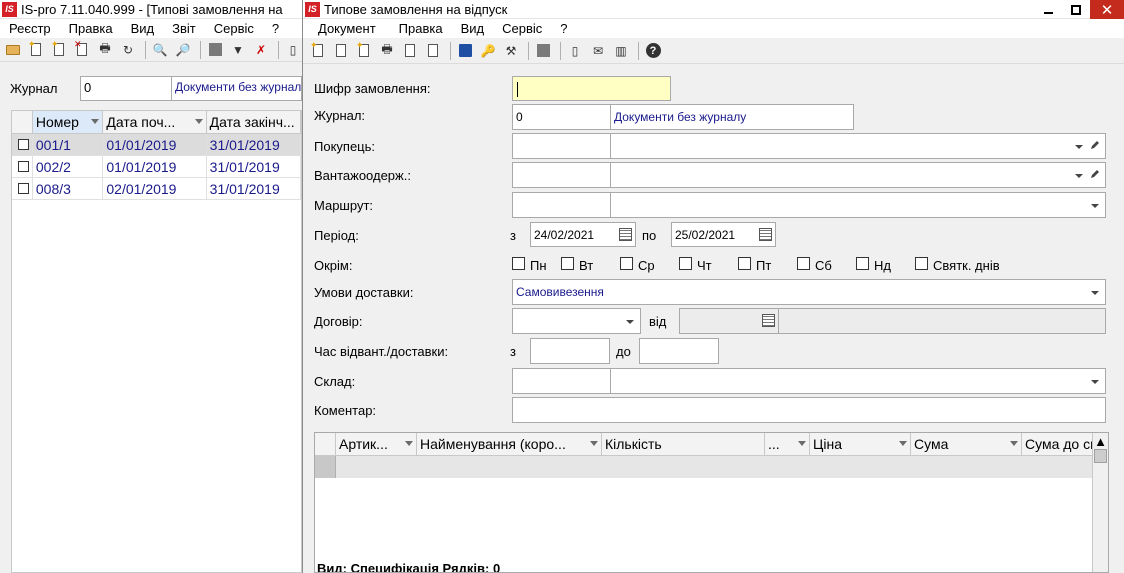 This screenshot has height=573, width=1124. What do you see at coordinates (13, 50) in the screenshot?
I see `open-folder-icon` at bounding box center [13, 50].